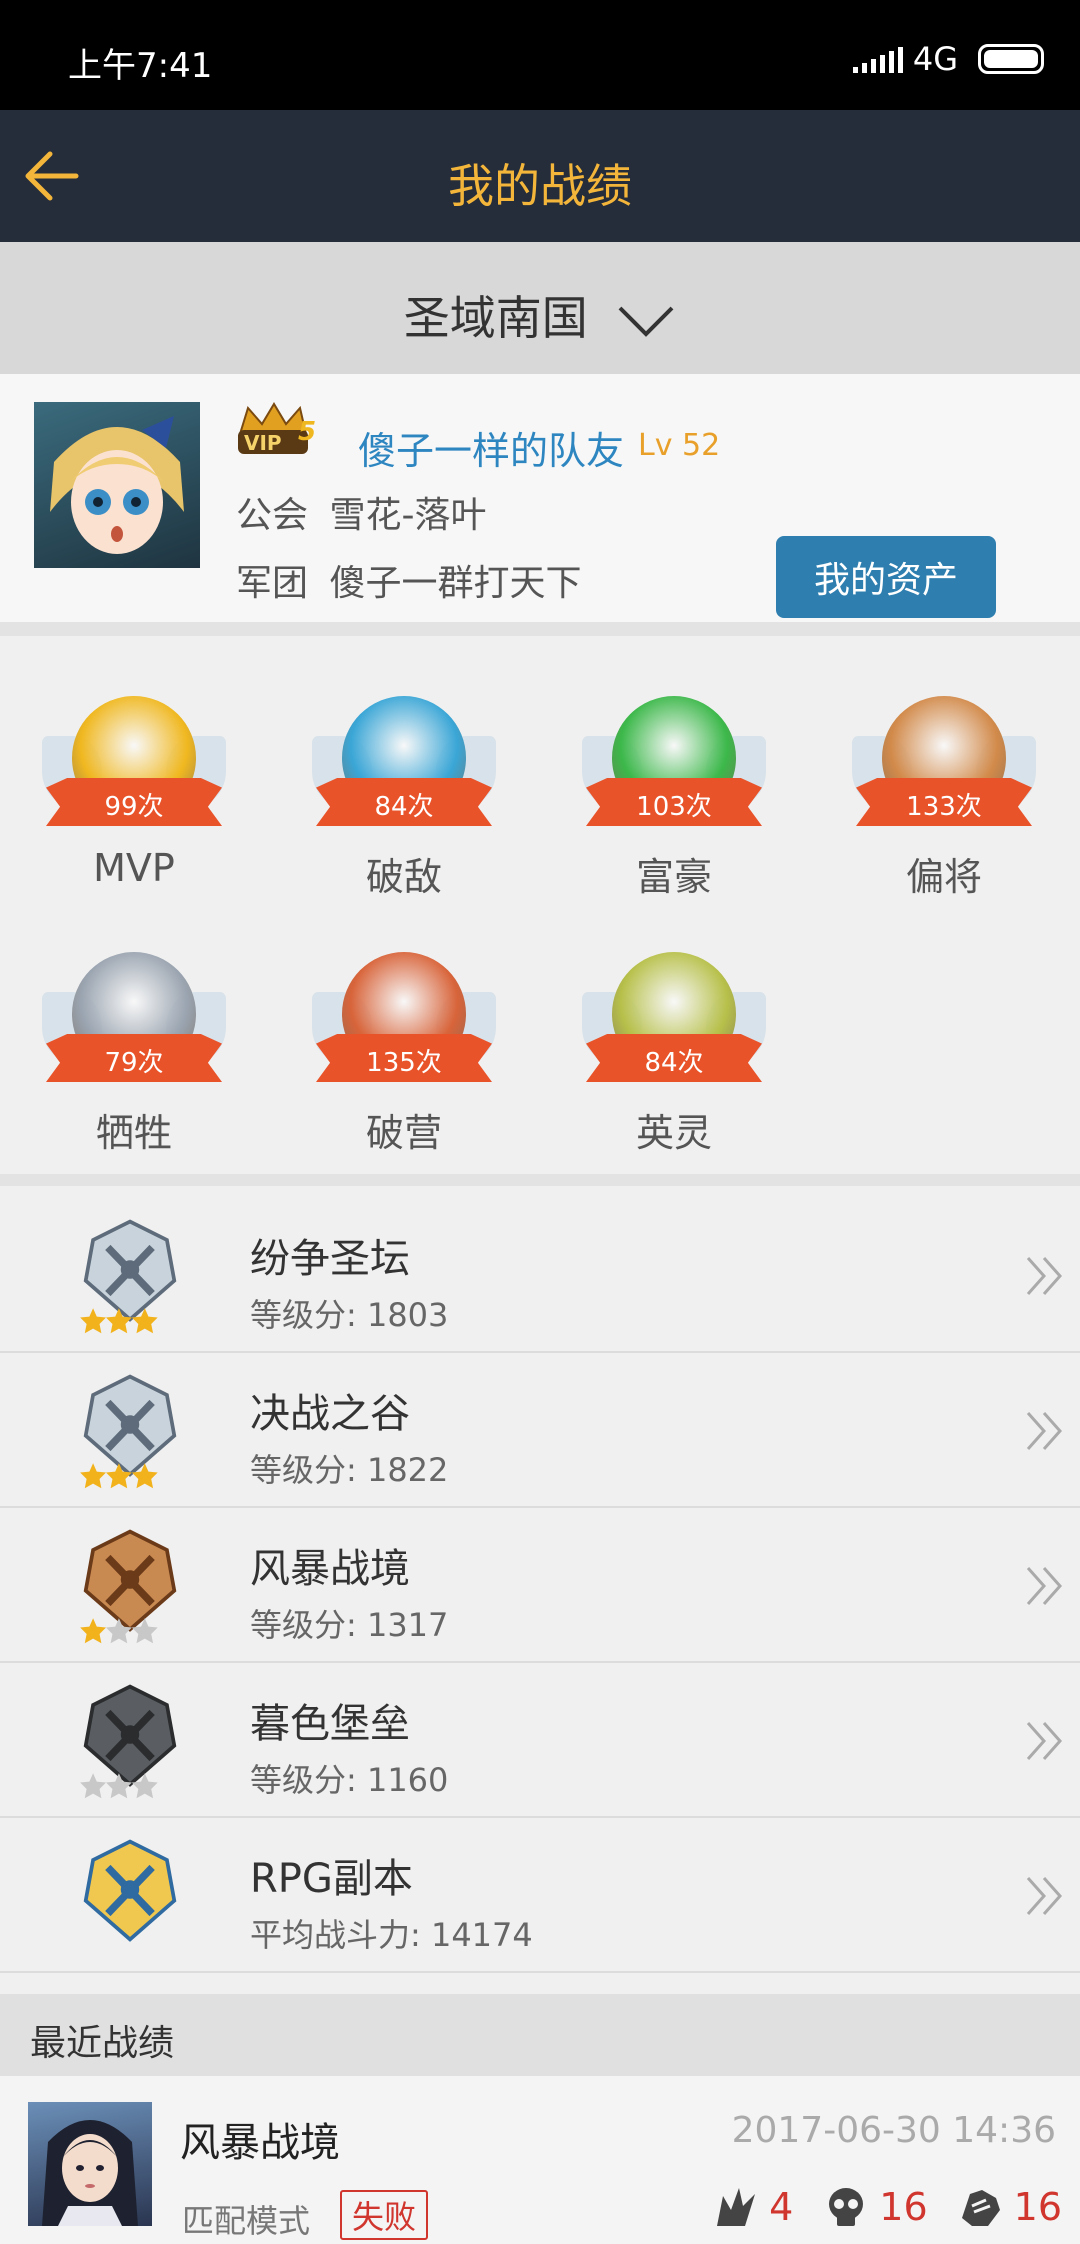 This screenshot has height=2244, width=1080. I want to click on match-date: 2017-06-30 14:36, so click(893, 2130).